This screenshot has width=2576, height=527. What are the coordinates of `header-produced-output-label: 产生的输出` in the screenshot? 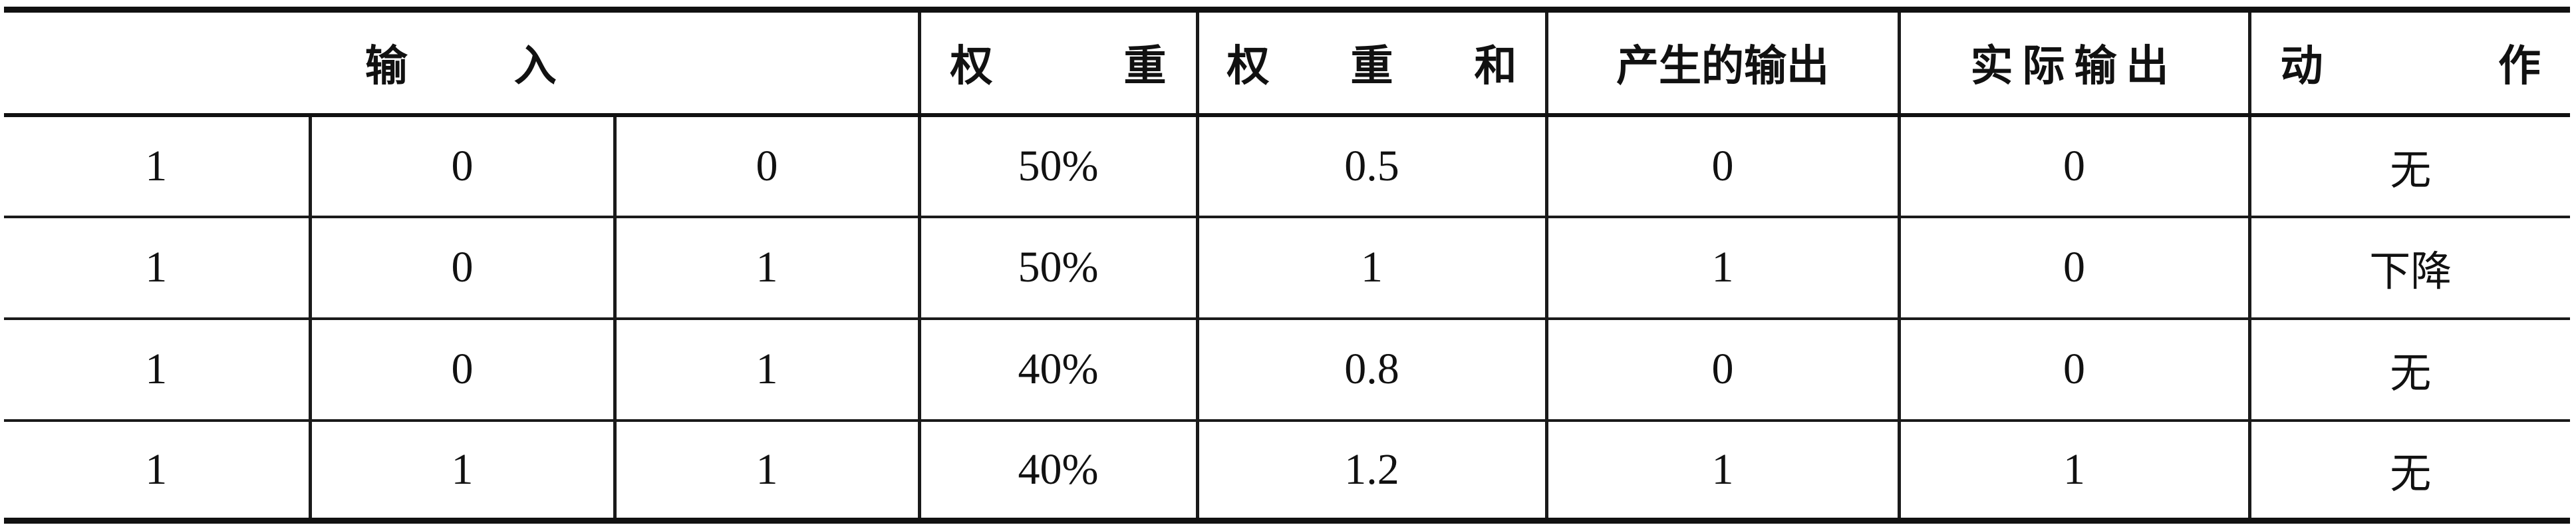 It's located at (1723, 67).